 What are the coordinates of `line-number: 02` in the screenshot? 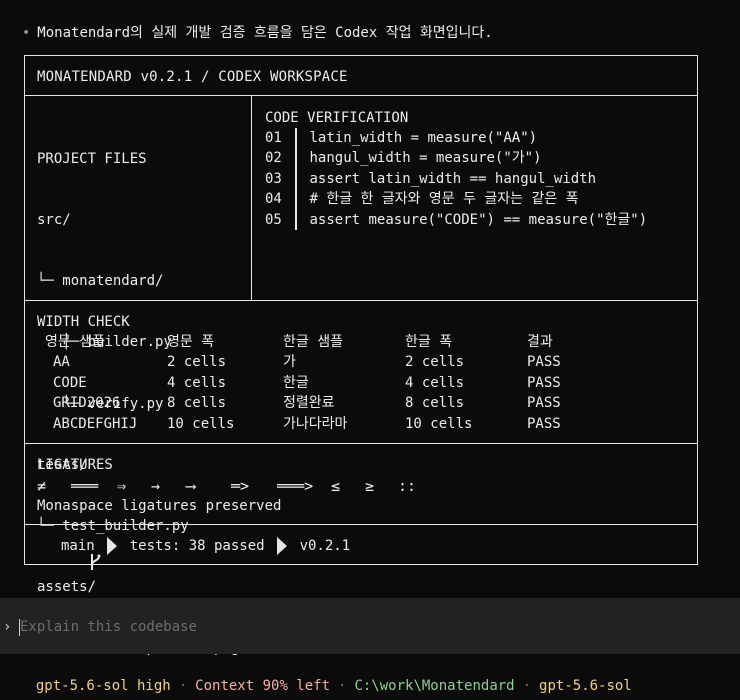 It's located at (273, 158).